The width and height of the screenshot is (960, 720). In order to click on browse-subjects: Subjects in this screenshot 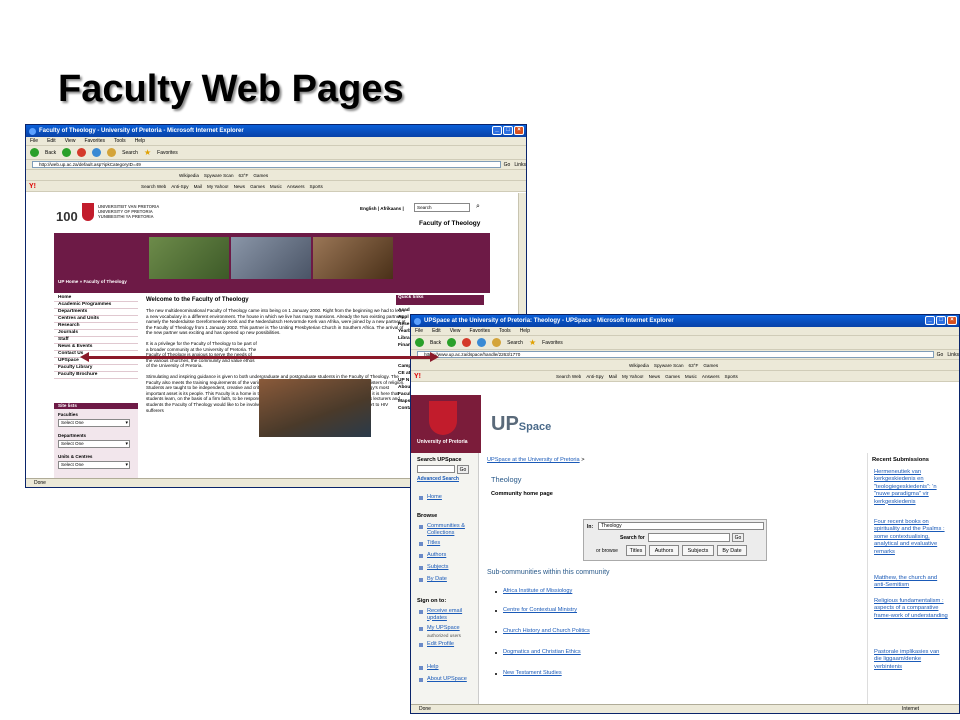, I will do `click(437, 567)`.